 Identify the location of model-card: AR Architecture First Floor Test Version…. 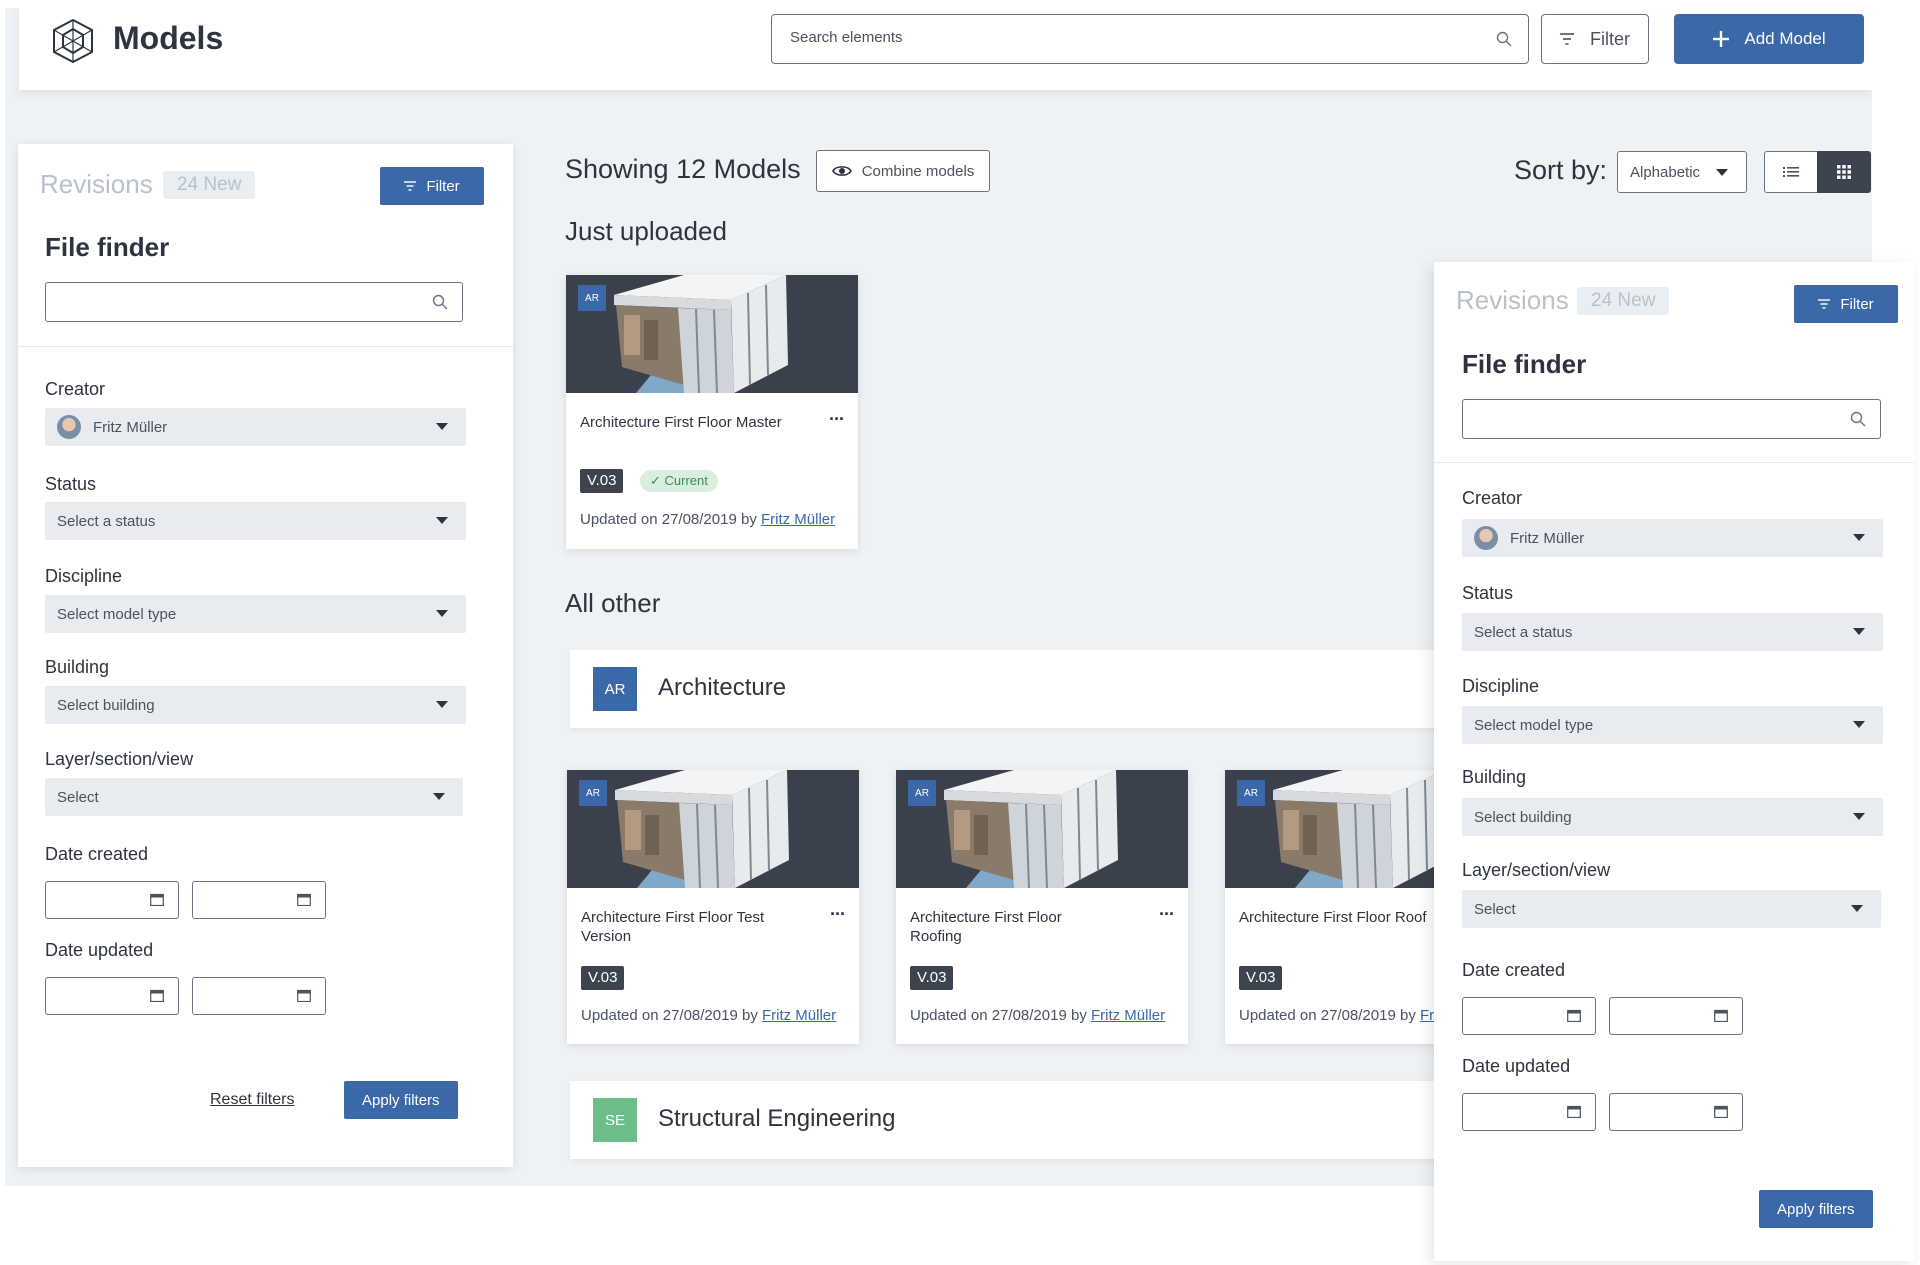
(713, 907).